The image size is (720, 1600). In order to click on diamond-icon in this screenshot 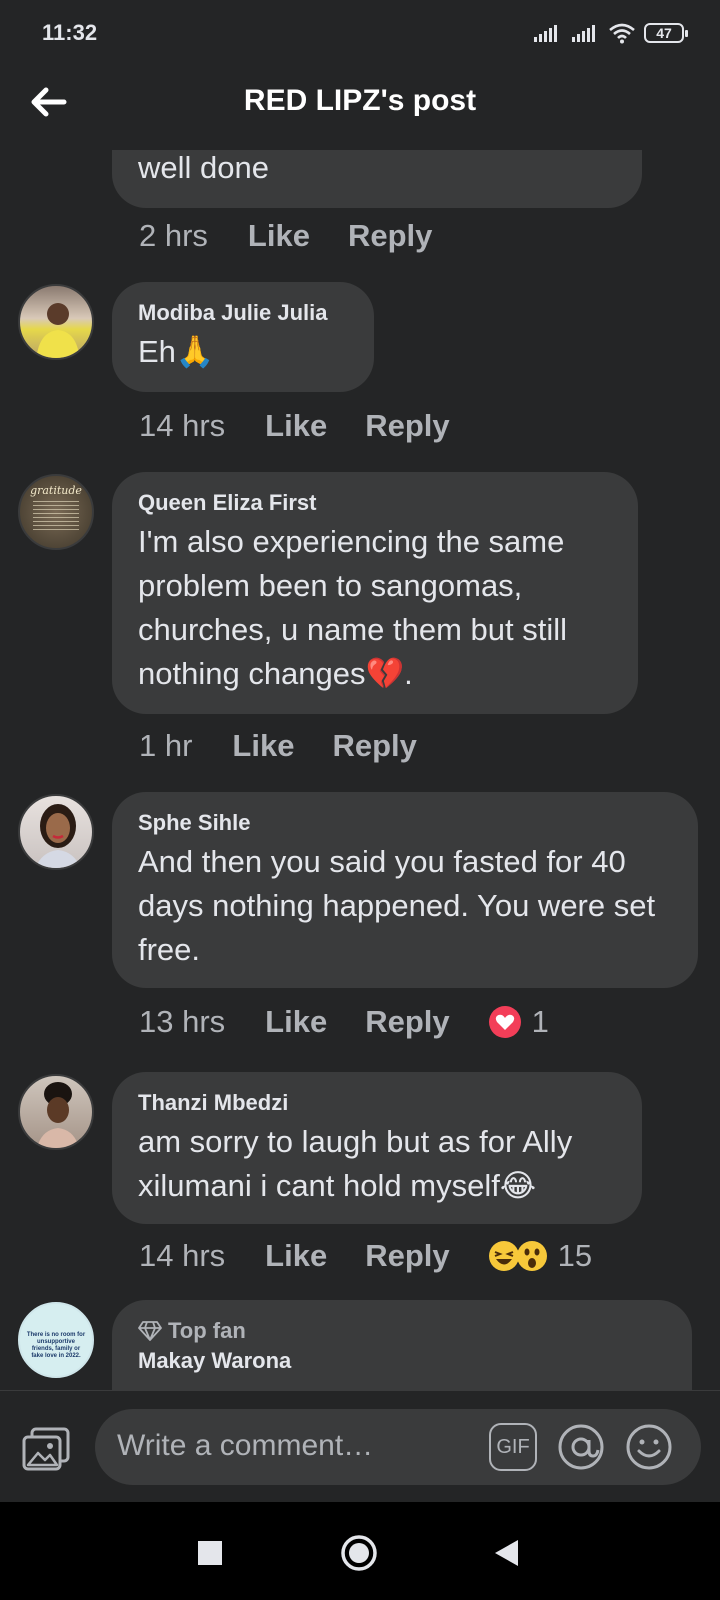, I will do `click(150, 1331)`.